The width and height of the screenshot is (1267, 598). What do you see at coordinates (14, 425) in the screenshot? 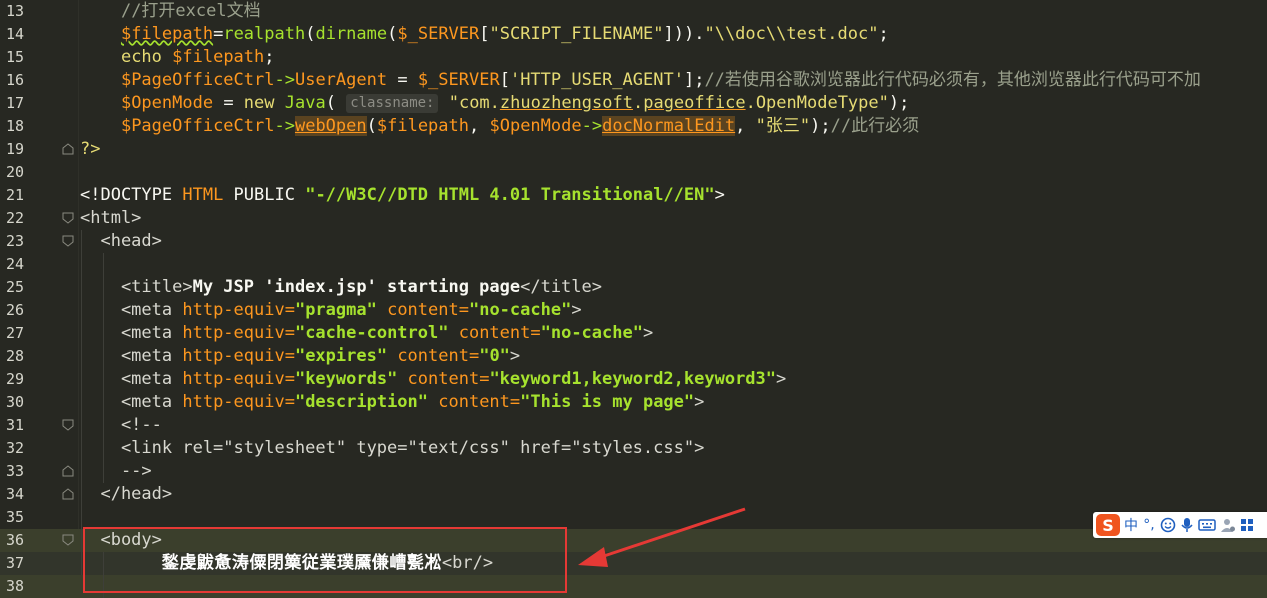
I see `line-number: 31` at bounding box center [14, 425].